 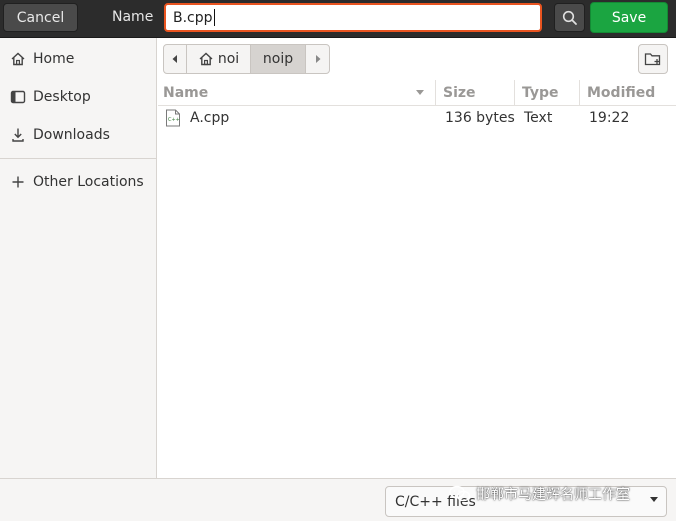 I want to click on sidebar-item-home: Home, so click(x=78, y=59).